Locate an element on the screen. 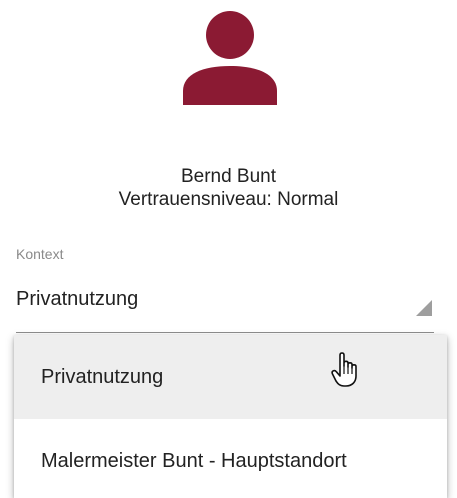 Image resolution: width=457 pixels, height=498 pixels. option-label: Privatnutzung is located at coordinates (102, 377).